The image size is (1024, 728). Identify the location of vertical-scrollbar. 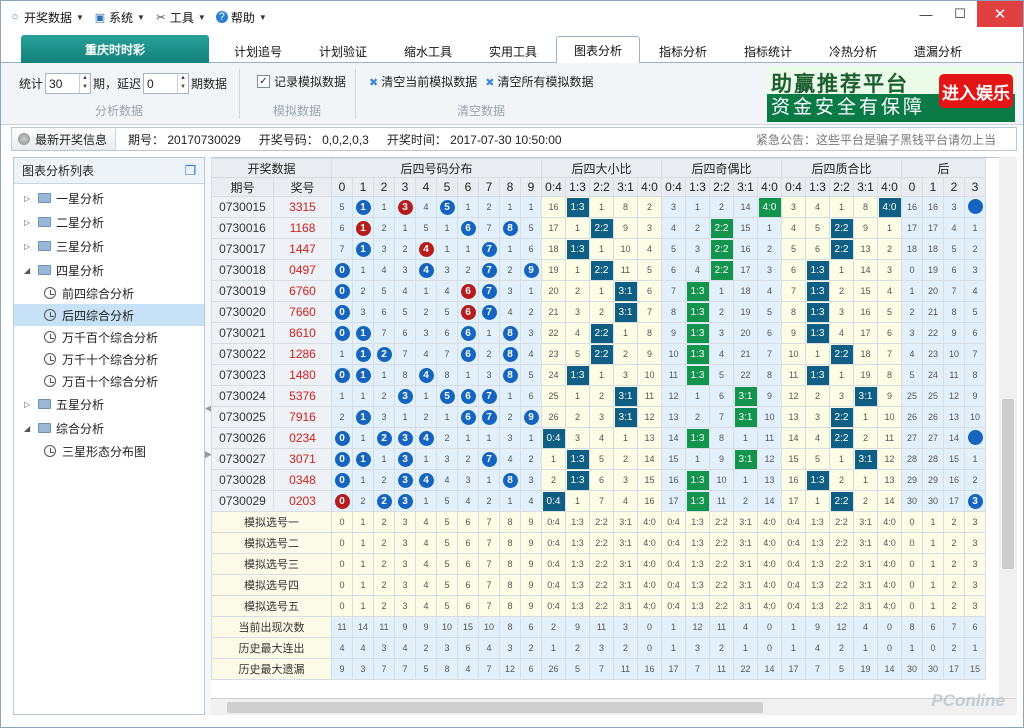
(1008, 427).